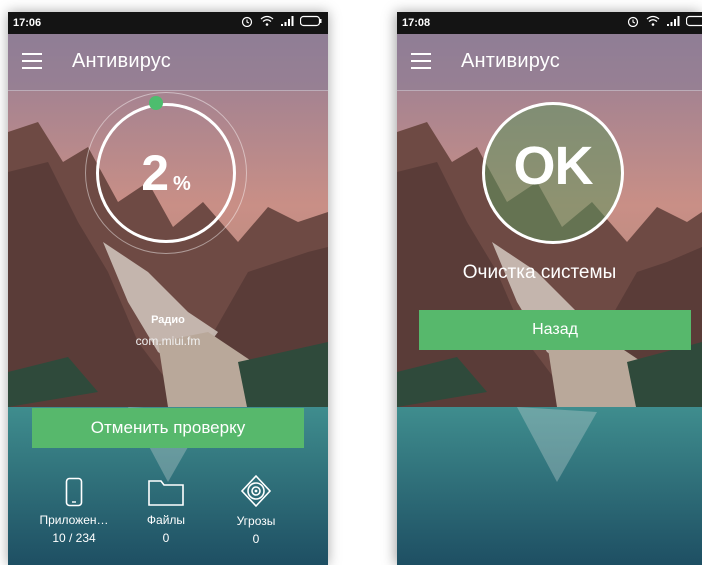 This screenshot has height=565, width=702. I want to click on folder-icon, so click(166, 493).